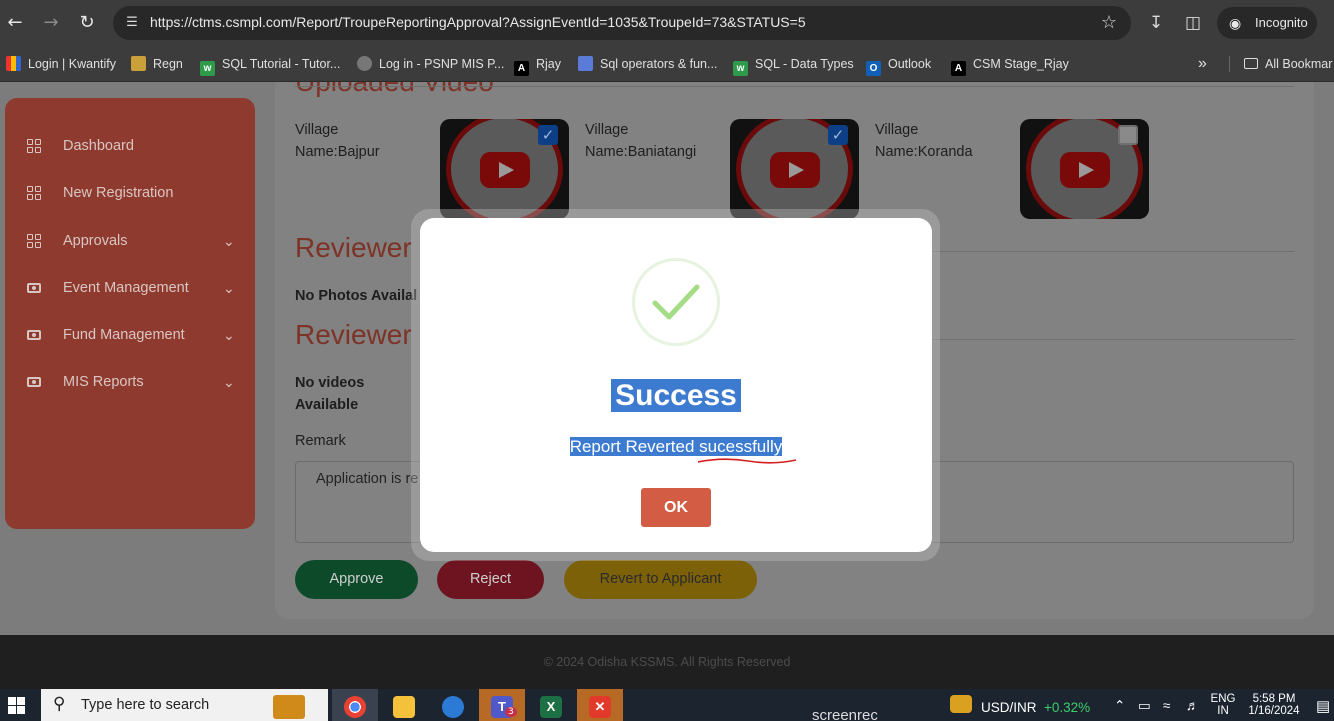  Describe the element at coordinates (740, 68) in the screenshot. I see `sql-datatypes-icon: w` at that location.